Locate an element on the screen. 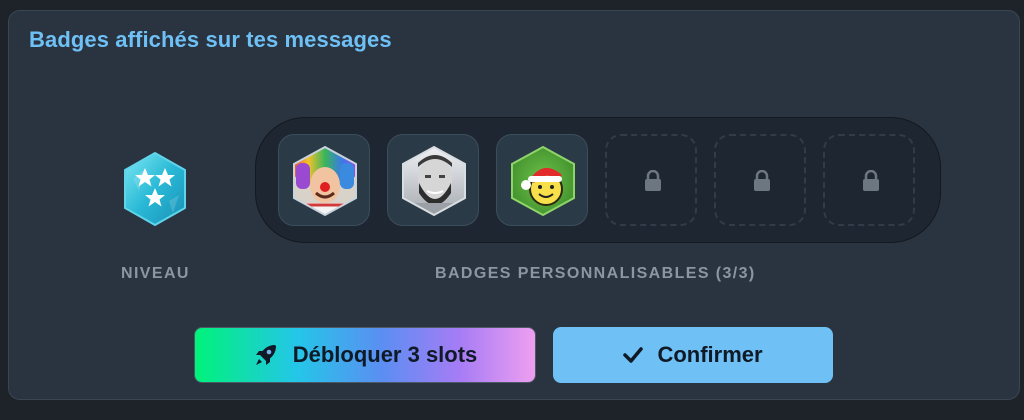 This screenshot has height=420, width=1024. bearded-man-avatar-badge is located at coordinates (434, 181).